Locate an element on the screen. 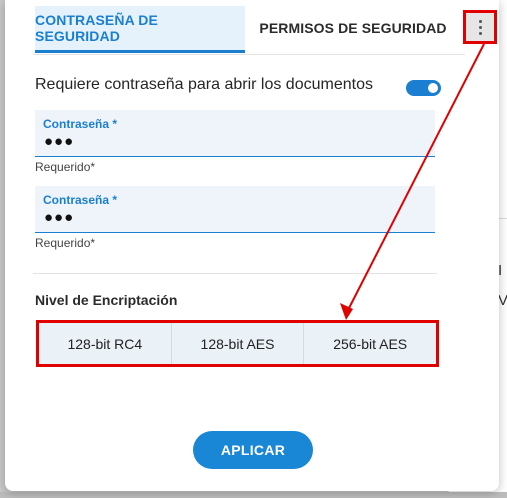  section-divider is located at coordinates (235, 273).